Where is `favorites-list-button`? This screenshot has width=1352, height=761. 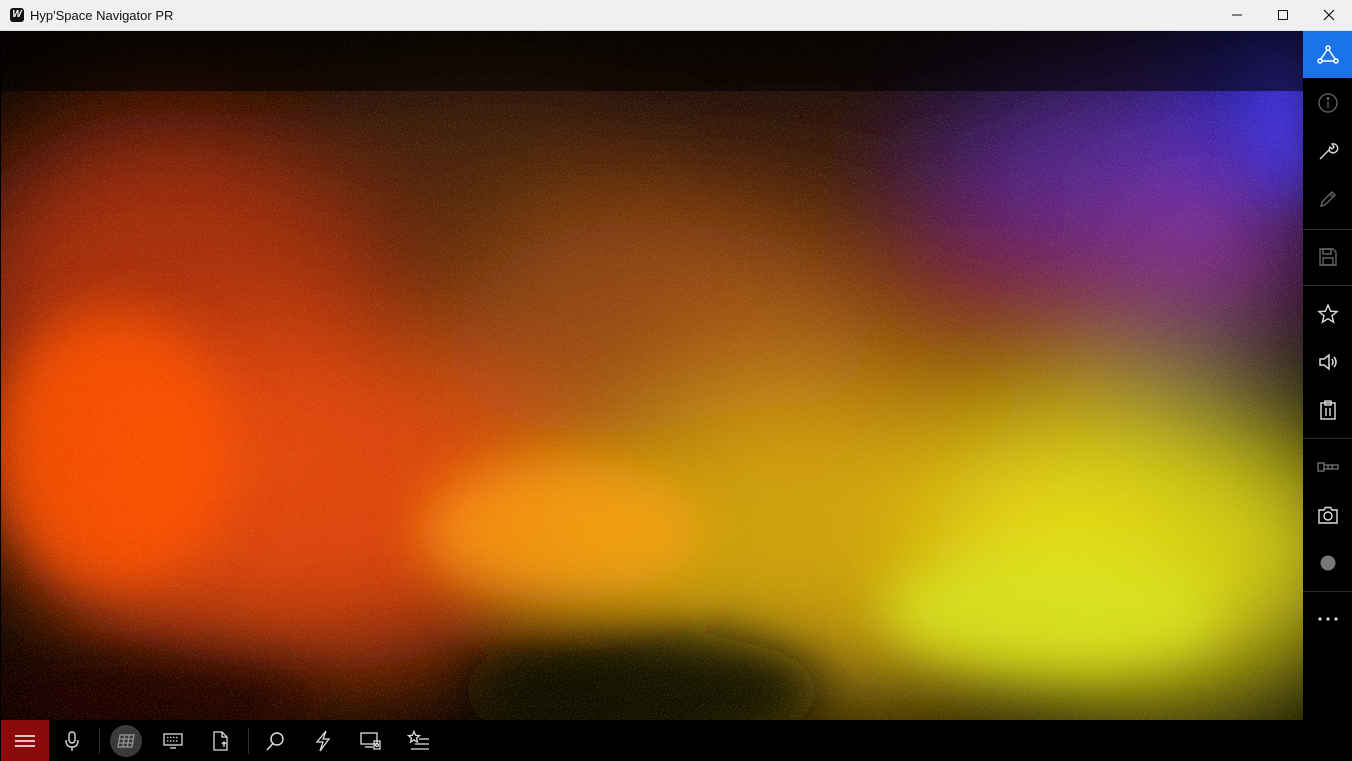 favorites-list-button is located at coordinates (419, 740).